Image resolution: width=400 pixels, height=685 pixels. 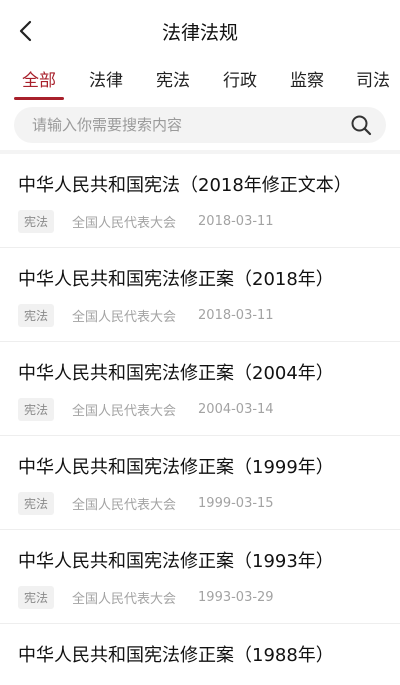 I want to click on search-bar, so click(x=200, y=125).